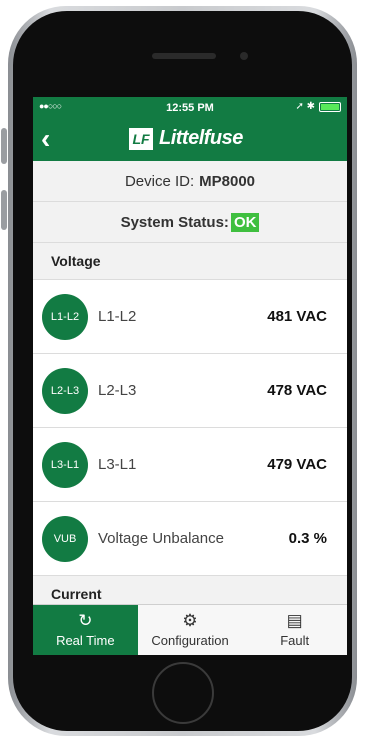 The image size is (365, 740). I want to click on item-badge: L2-L3, so click(65, 390).